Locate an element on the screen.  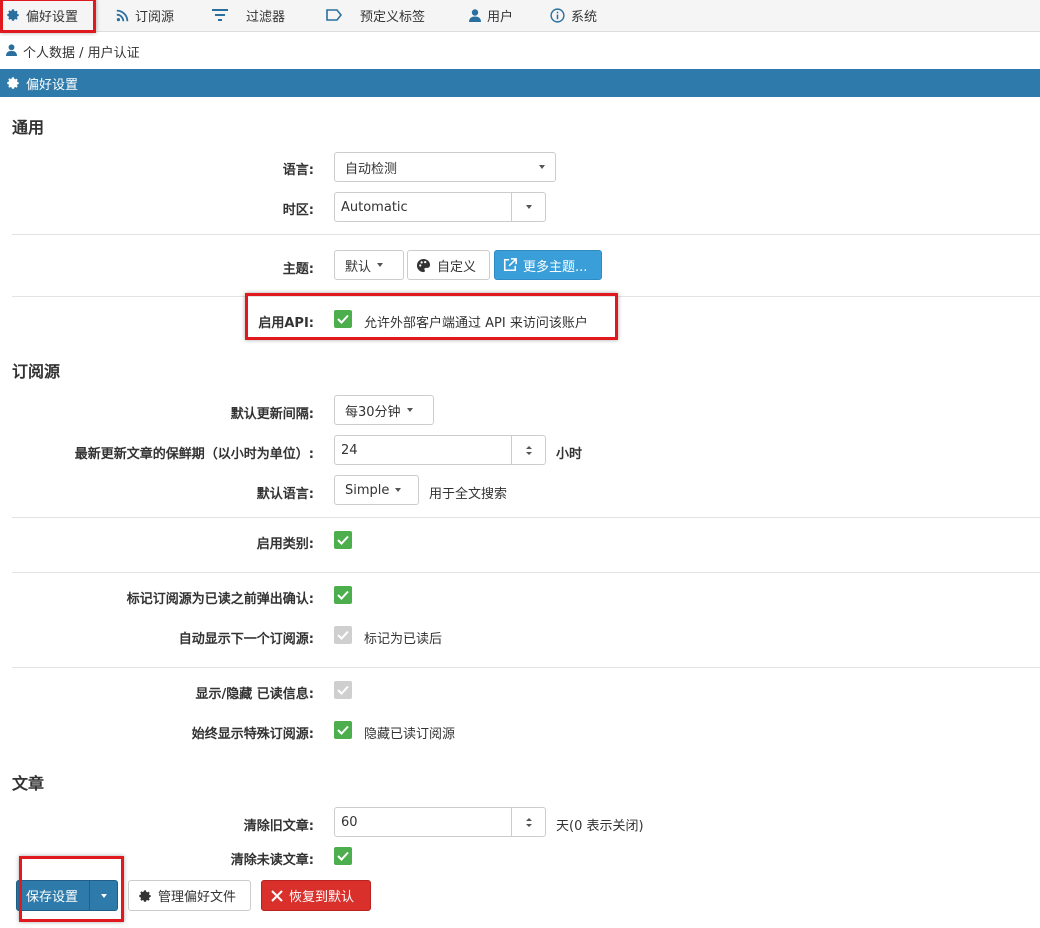
manage-profiles-button: 管理偏好文件 is located at coordinates (189, 895).